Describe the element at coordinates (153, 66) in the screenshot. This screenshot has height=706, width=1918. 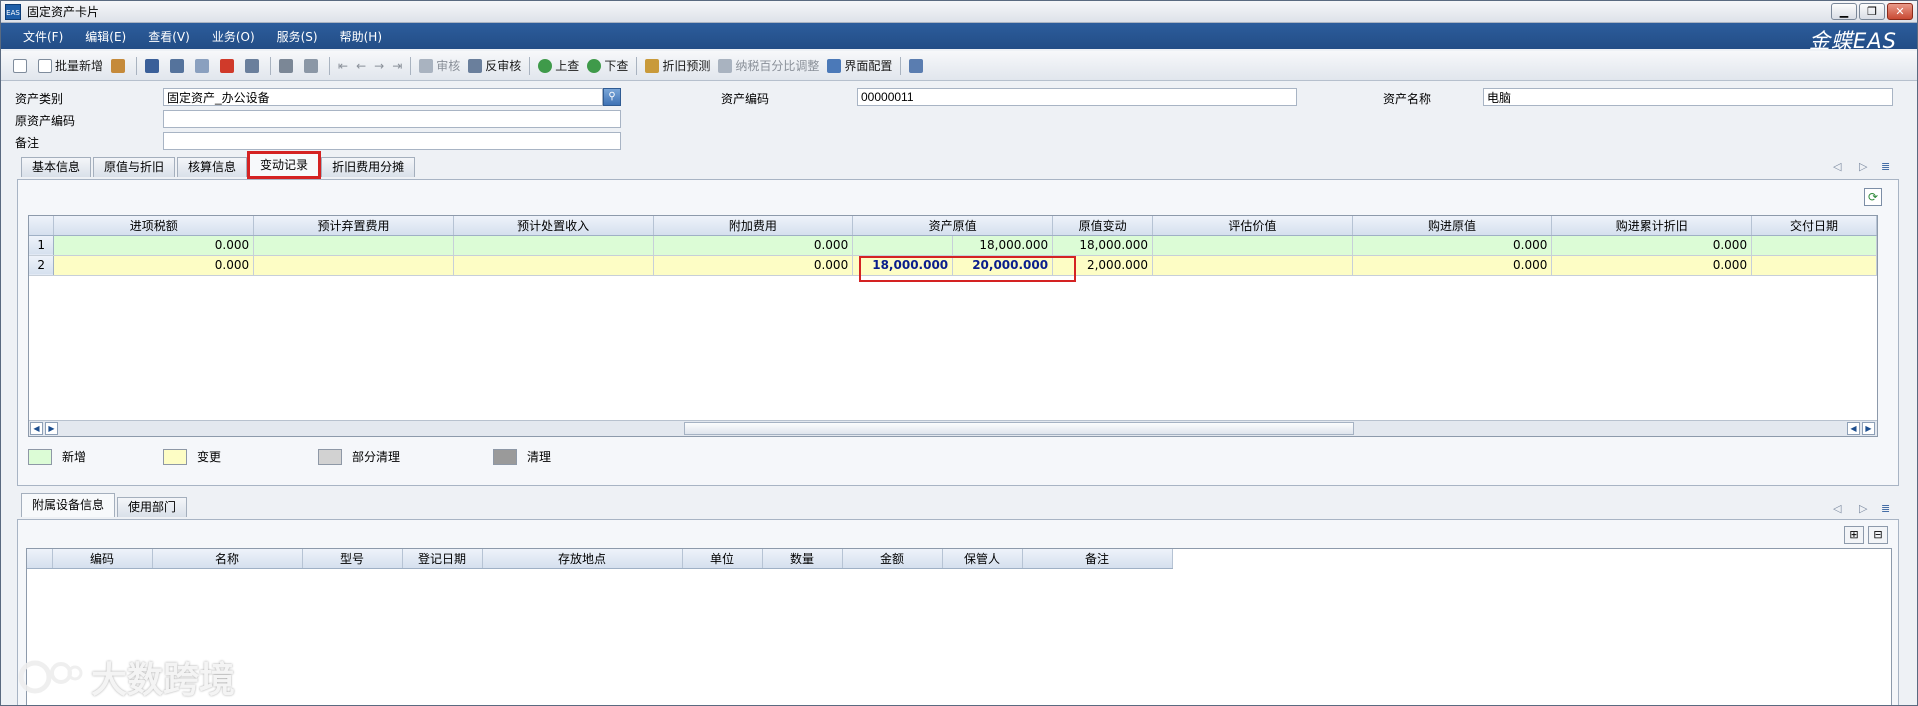
I see `save-button` at that location.